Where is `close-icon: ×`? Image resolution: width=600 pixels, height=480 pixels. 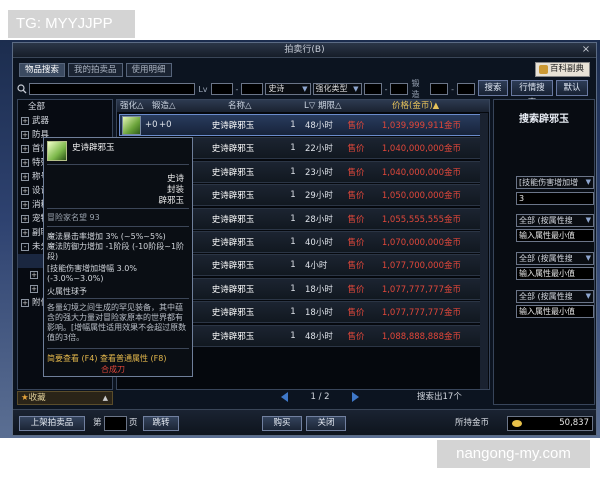
close-icon: × is located at coordinates (586, 50).